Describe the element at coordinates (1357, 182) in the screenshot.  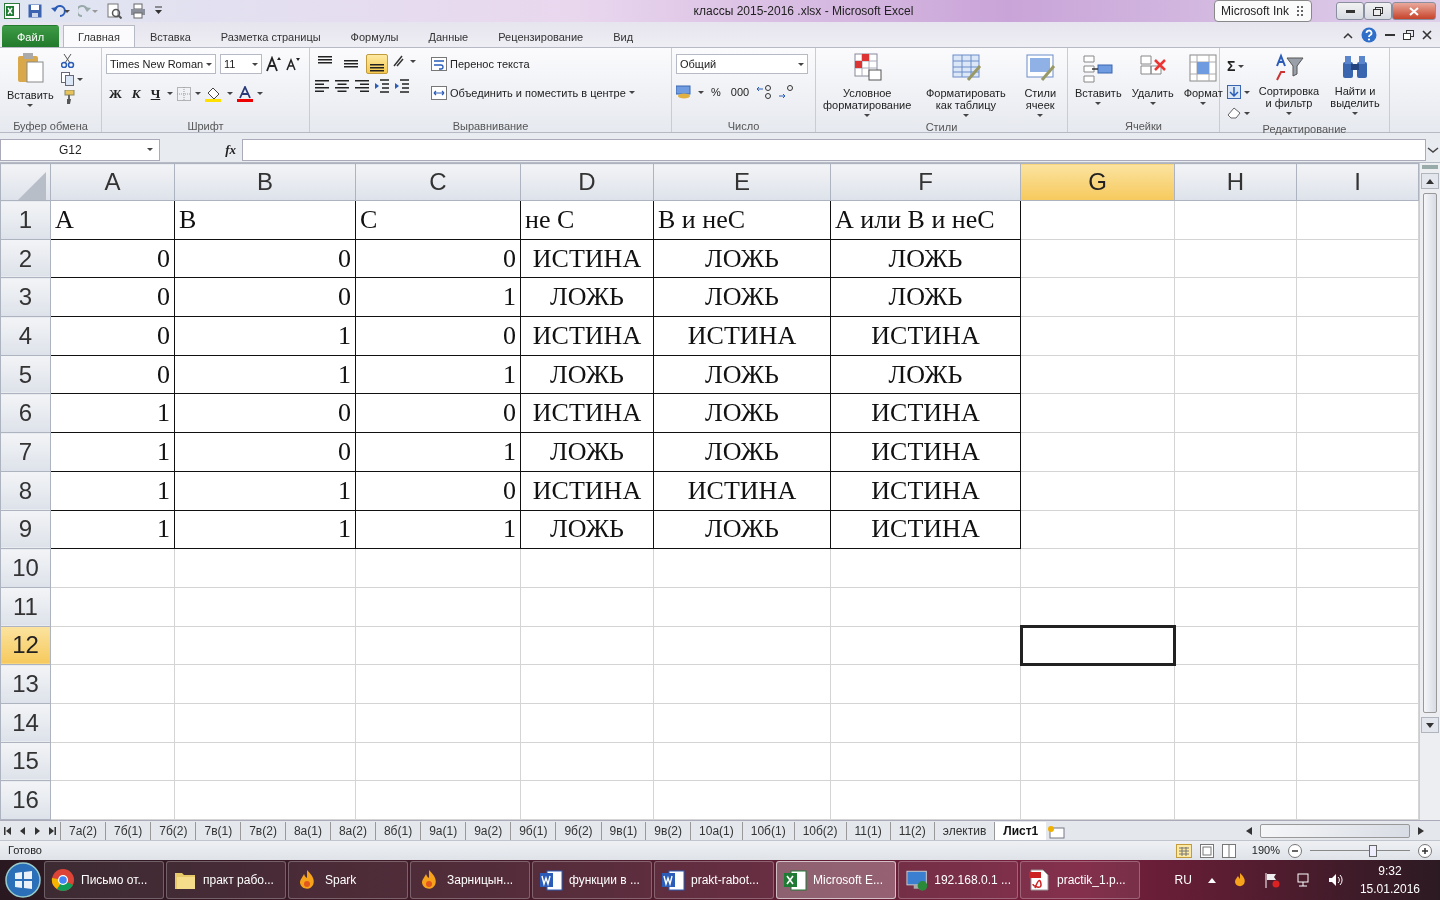
I see `column-header: I` at that location.